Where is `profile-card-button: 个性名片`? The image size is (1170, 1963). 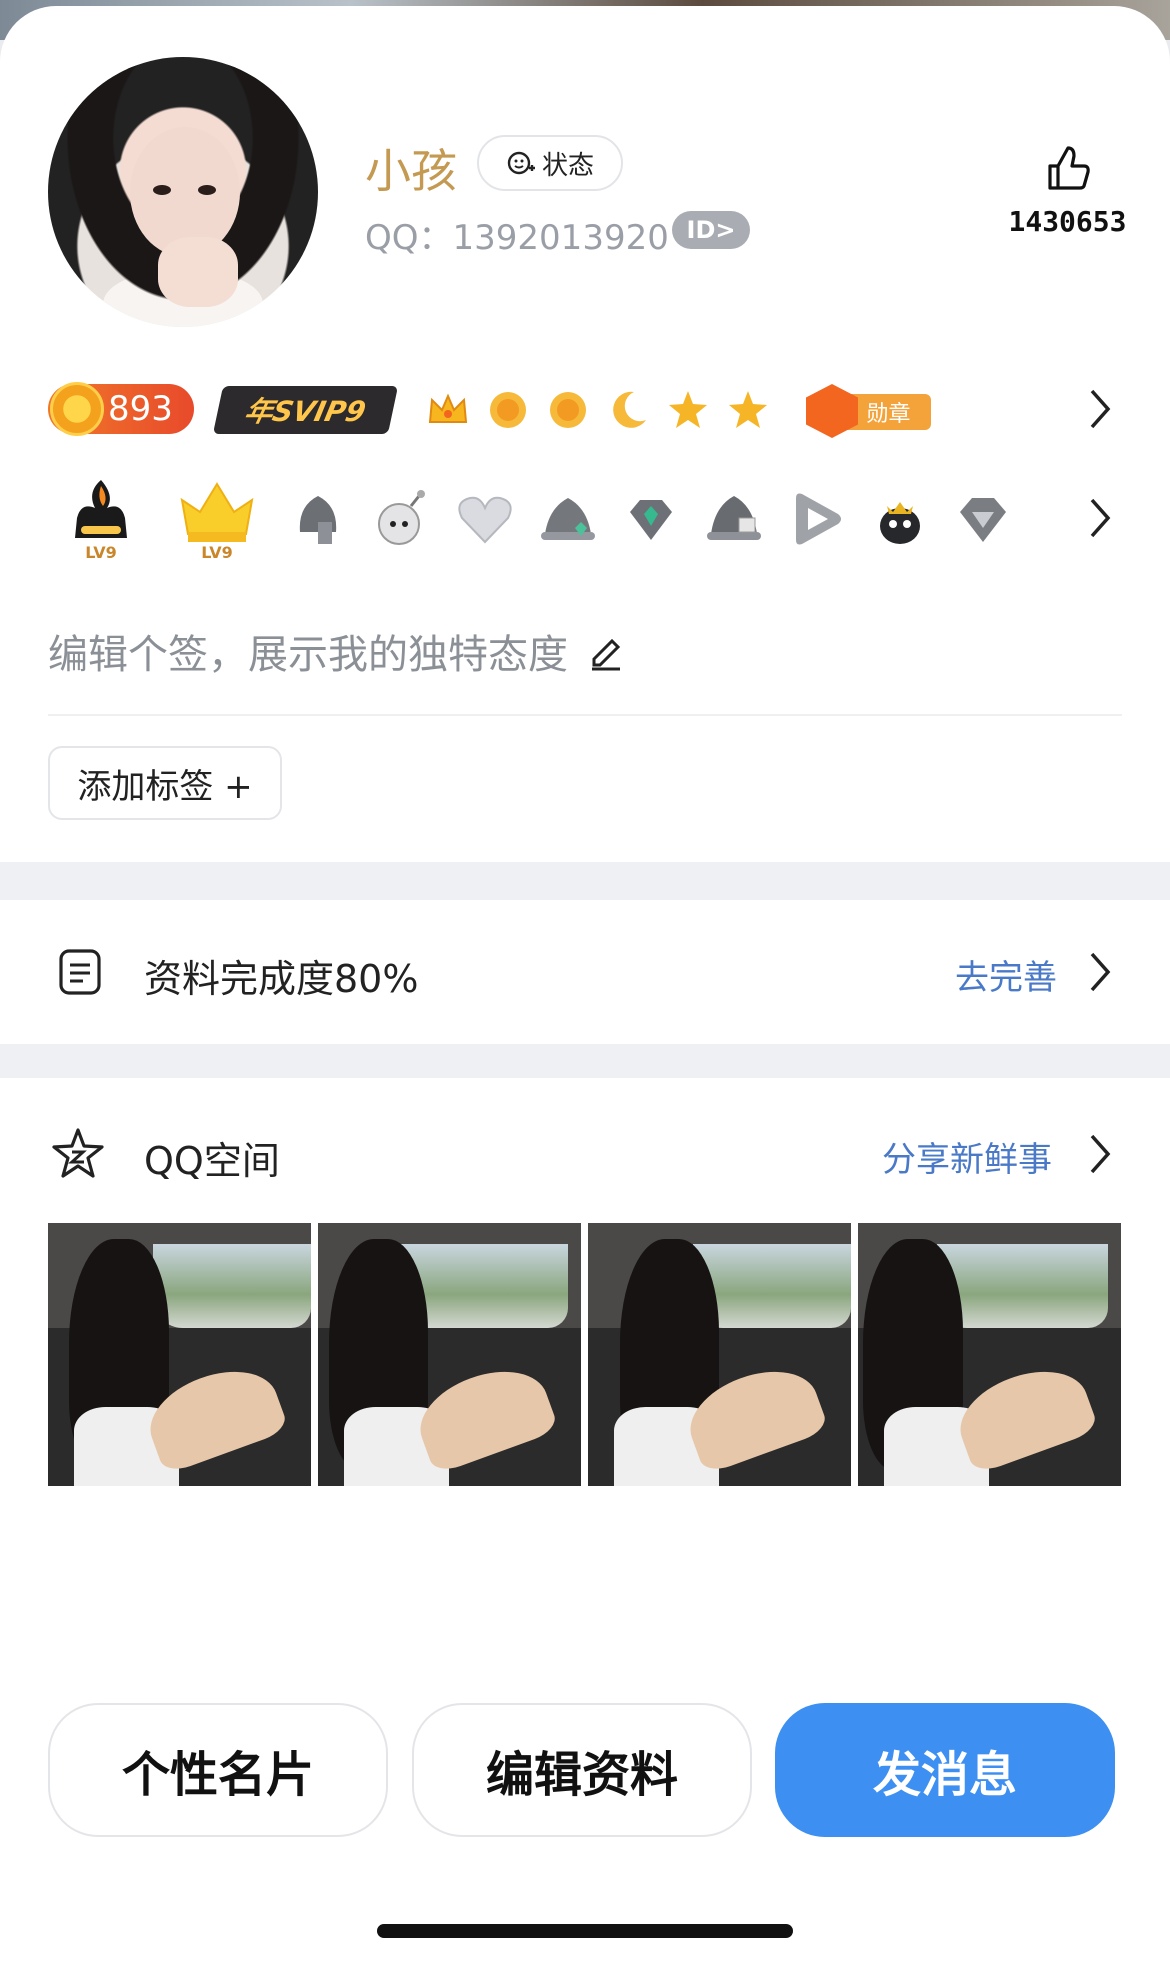 profile-card-button: 个性名片 is located at coordinates (218, 1770).